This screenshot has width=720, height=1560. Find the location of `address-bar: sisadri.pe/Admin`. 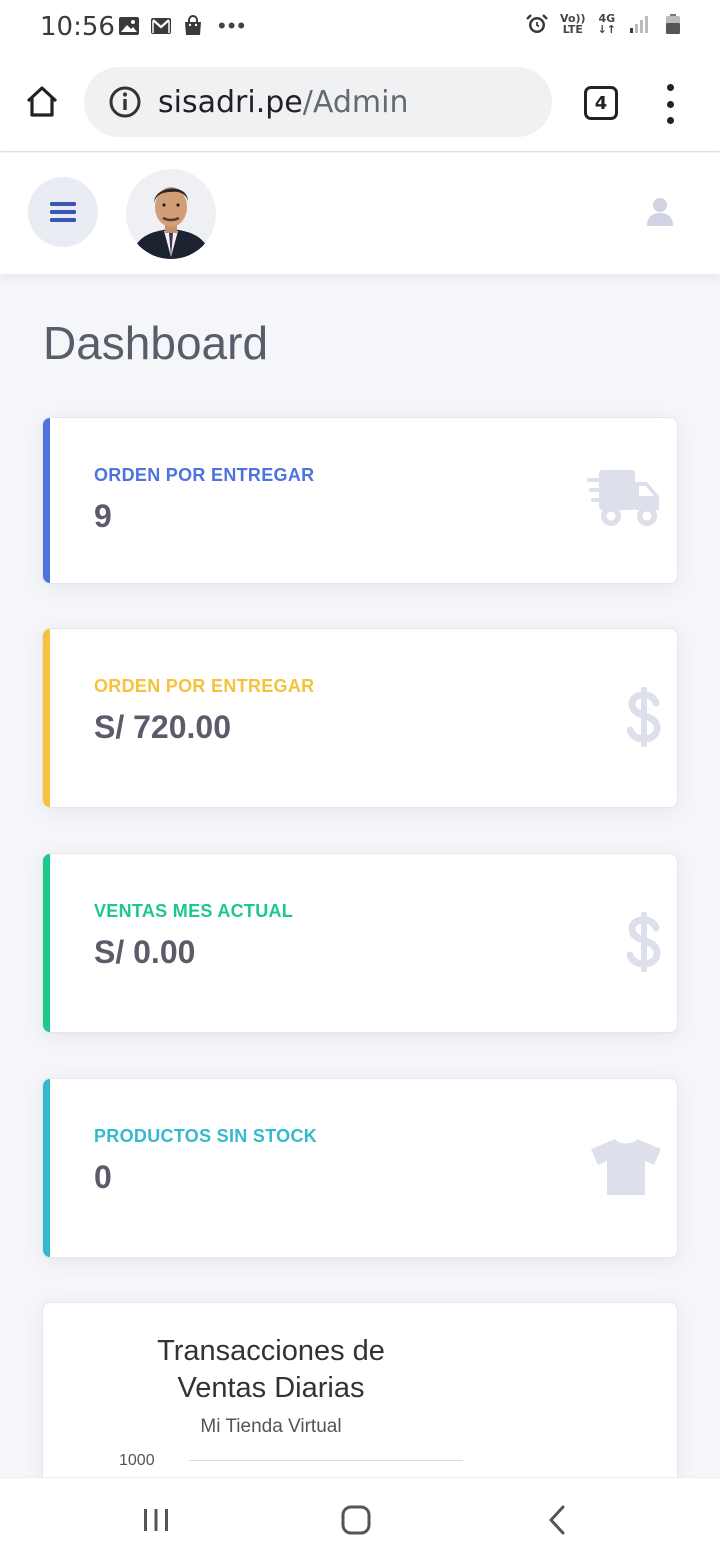

address-bar: sisadri.pe/Admin is located at coordinates (318, 102).